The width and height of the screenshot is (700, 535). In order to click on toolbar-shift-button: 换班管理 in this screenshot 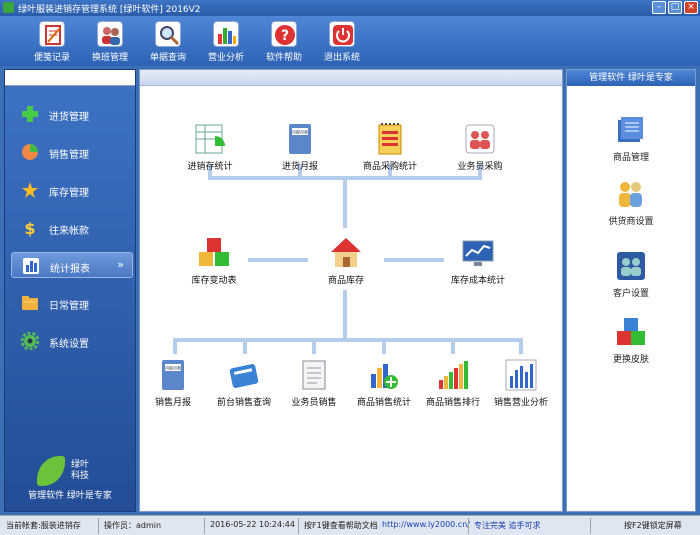, I will do `click(110, 41)`.